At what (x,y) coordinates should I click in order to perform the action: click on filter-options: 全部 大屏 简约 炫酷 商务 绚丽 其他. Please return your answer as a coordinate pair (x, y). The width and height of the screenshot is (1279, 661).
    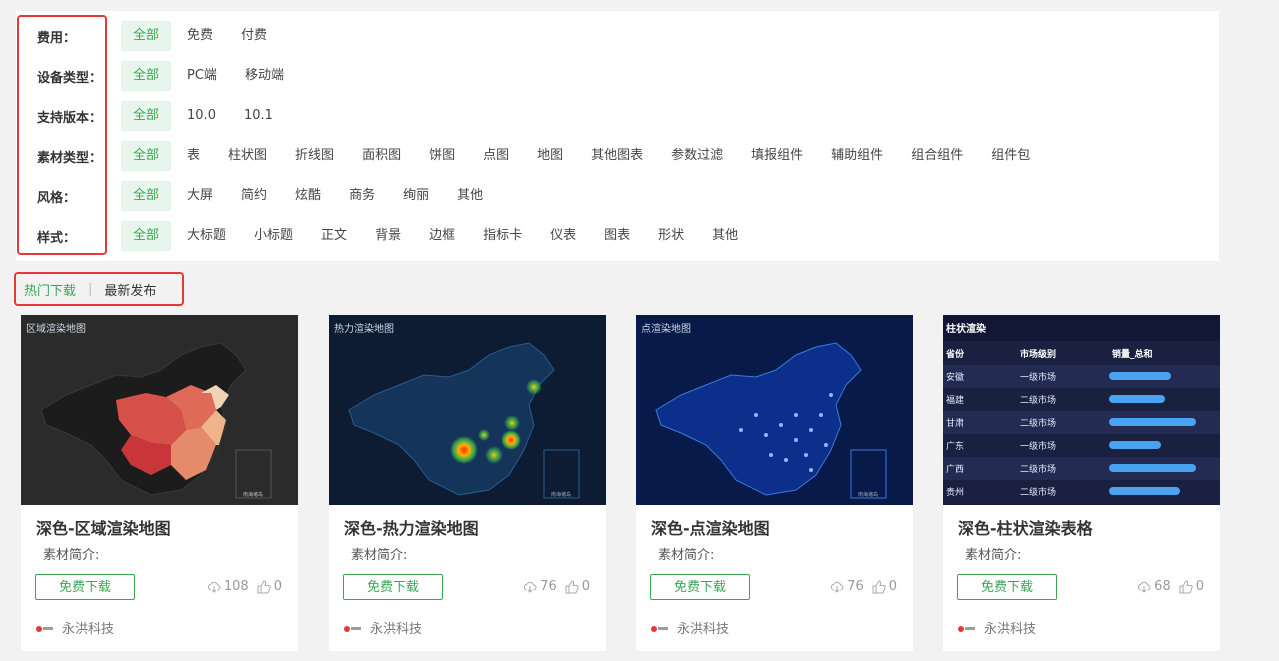
    Looking at the image, I should click on (311, 196).